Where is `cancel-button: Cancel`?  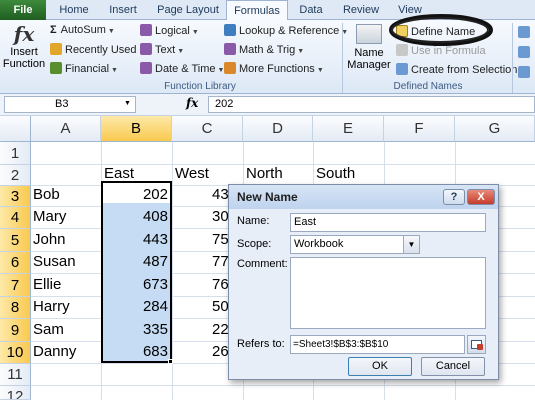 cancel-button: Cancel is located at coordinates (453, 366).